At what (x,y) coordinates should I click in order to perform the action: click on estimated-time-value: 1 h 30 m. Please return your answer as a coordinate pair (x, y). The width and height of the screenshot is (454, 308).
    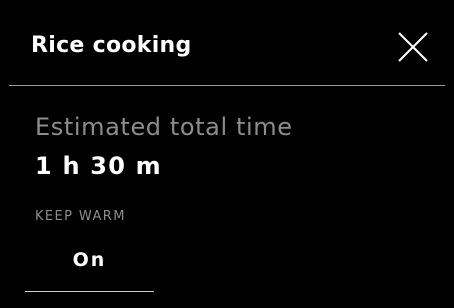
    Looking at the image, I should click on (98, 166).